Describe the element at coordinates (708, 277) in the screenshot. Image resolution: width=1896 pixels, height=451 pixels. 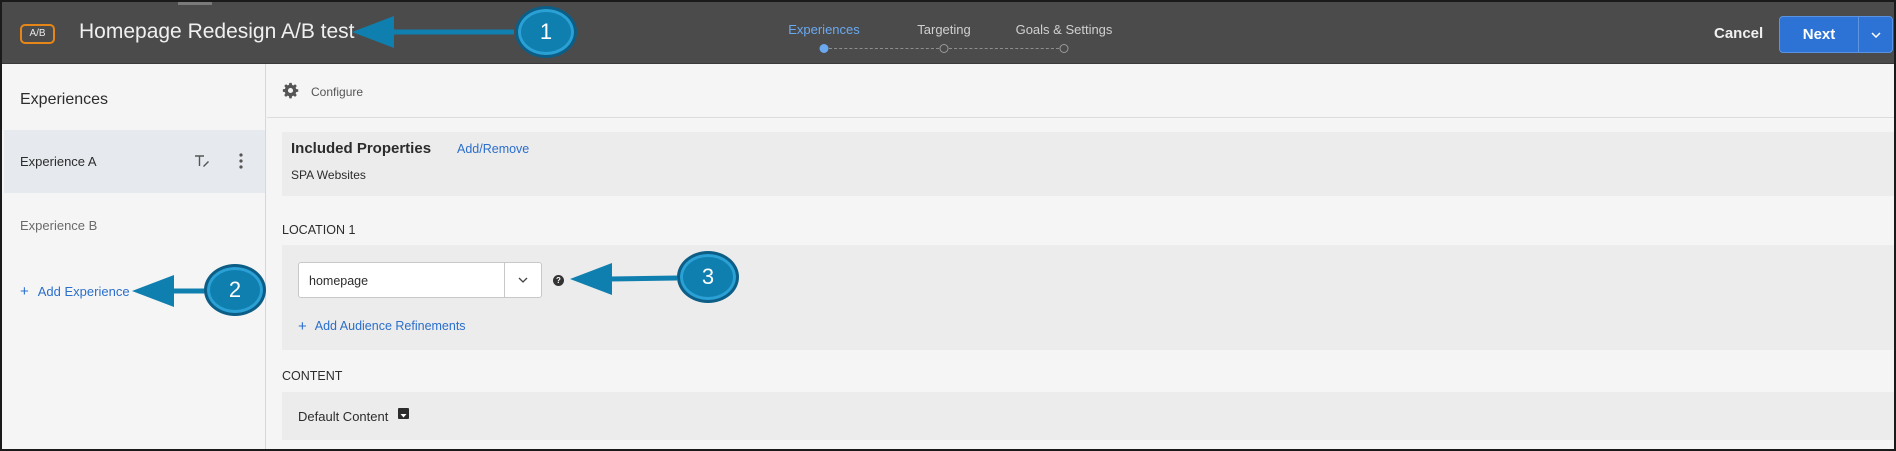
I see `callout-marker: 3` at that location.